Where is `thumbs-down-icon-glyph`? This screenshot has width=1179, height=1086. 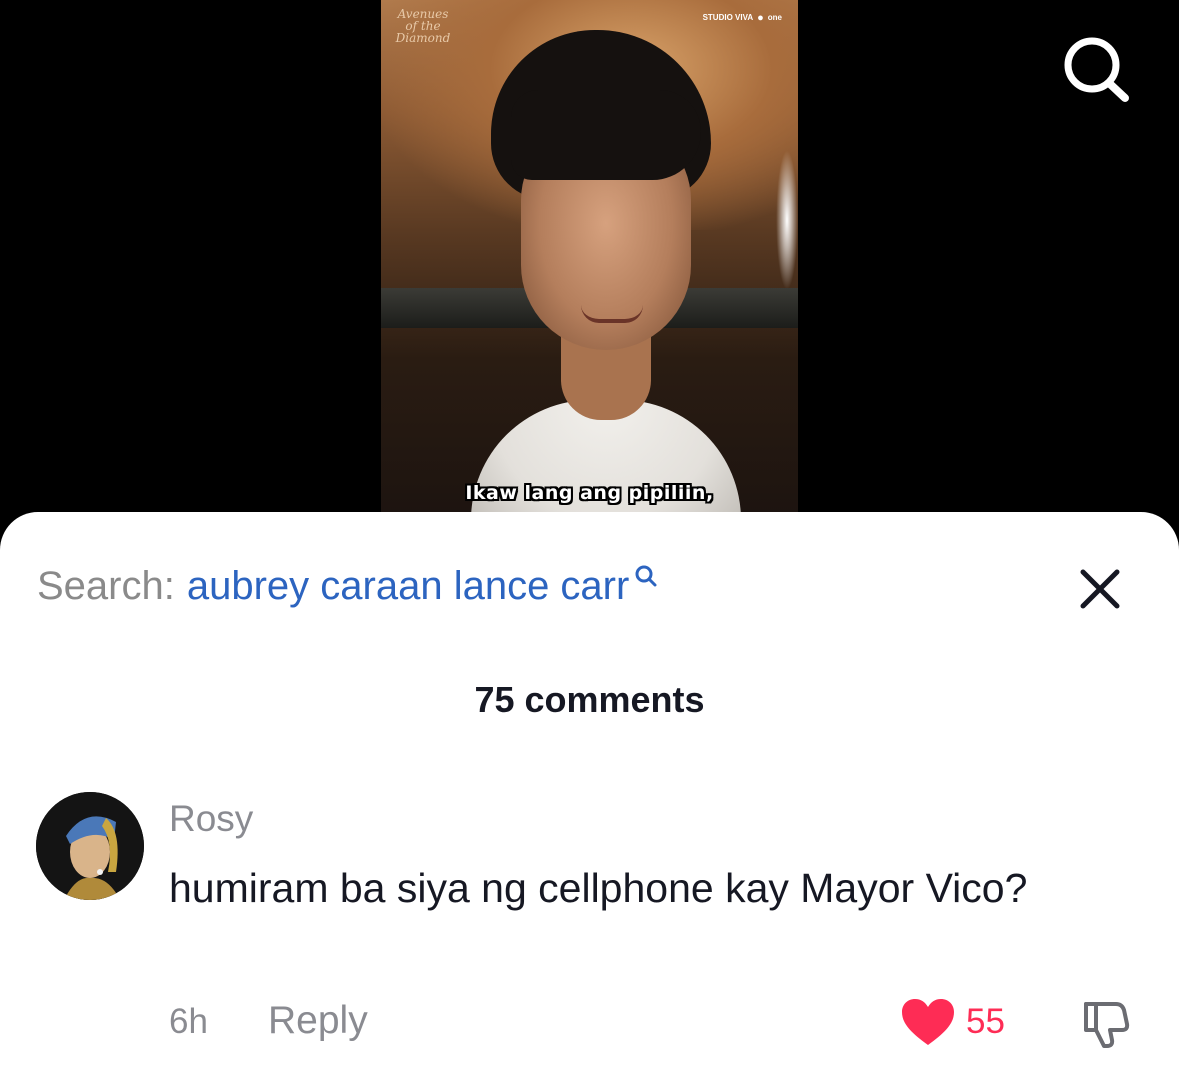
thumbs-down-icon-glyph is located at coordinates (1107, 1025).